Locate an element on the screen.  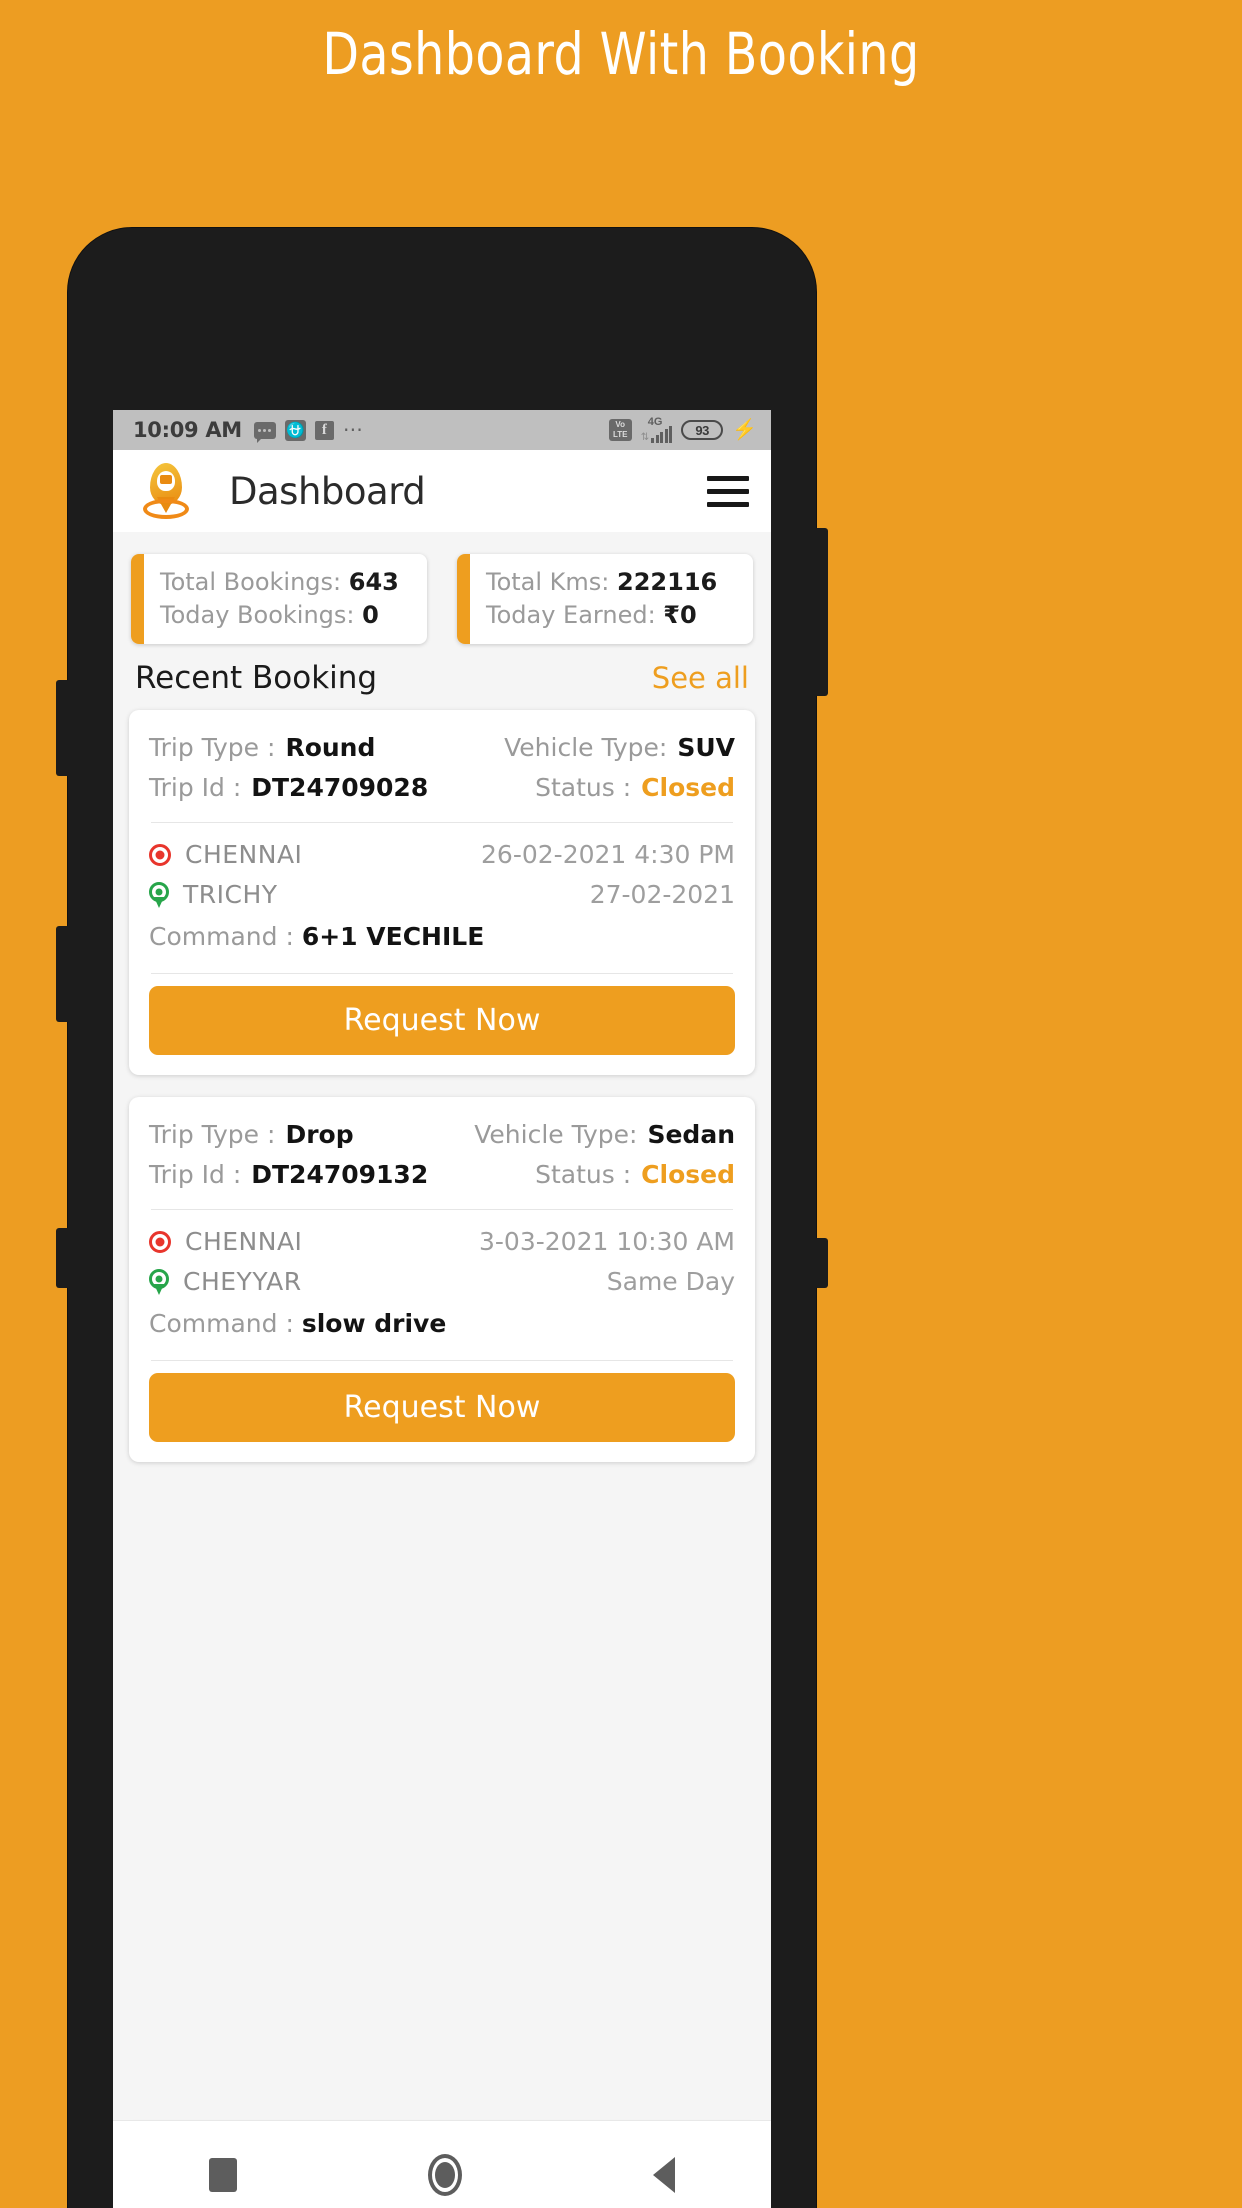
vehicle-pin-logo is located at coordinates (166, 491).